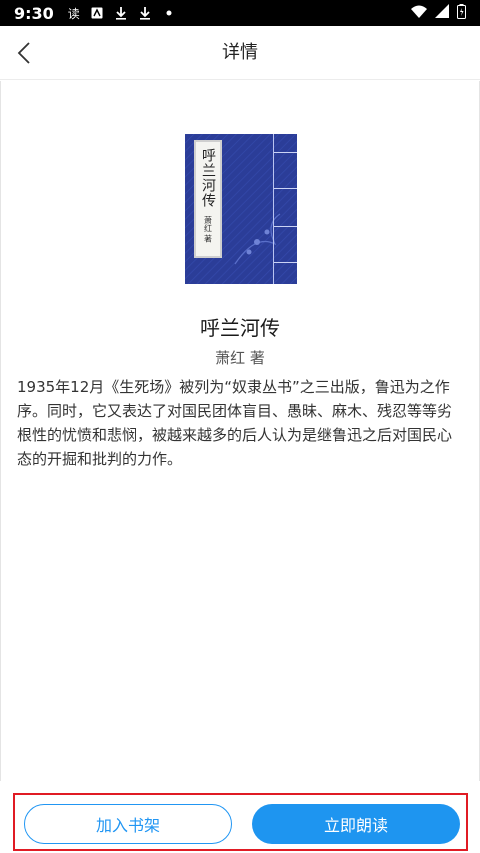  What do you see at coordinates (285, 209) in the screenshot?
I see `cover-spine` at bounding box center [285, 209].